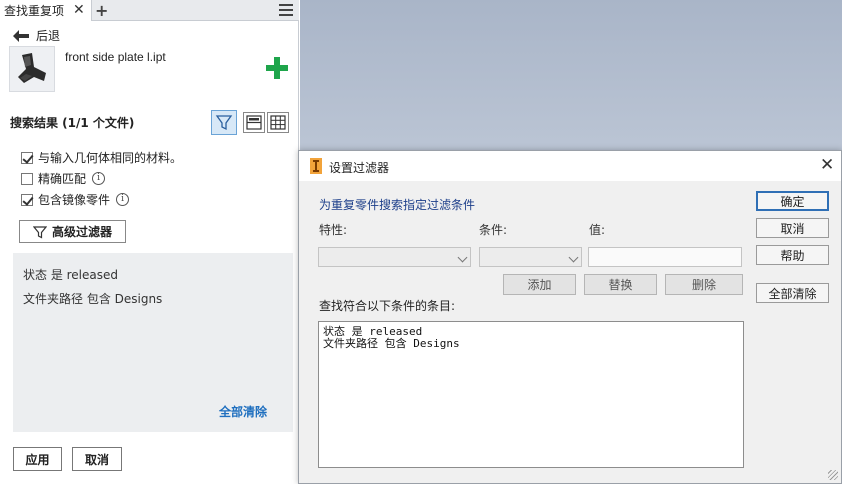 The height and width of the screenshot is (484, 842). What do you see at coordinates (243, 411) in the screenshot?
I see `clear-all-link: 全部清除` at bounding box center [243, 411].